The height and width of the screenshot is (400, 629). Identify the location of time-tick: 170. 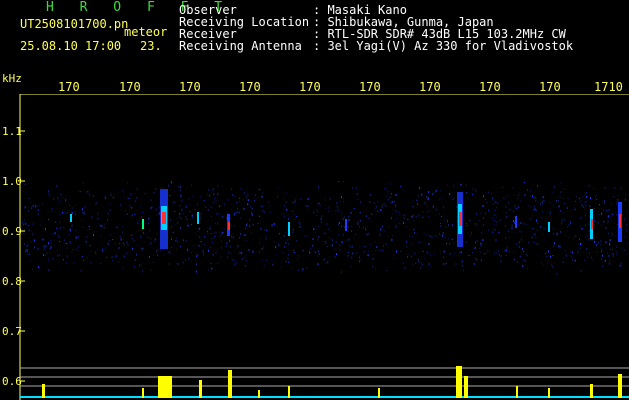
(310, 87).